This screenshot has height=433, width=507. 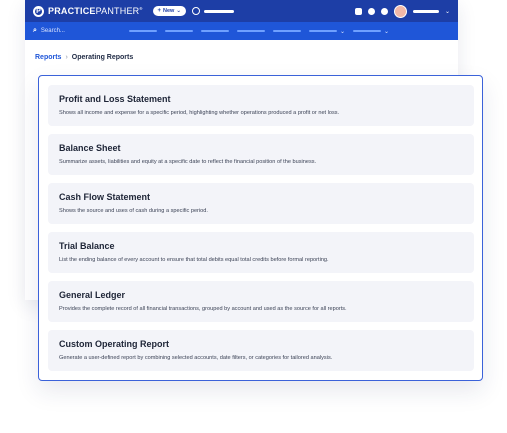 What do you see at coordinates (48, 57) in the screenshot?
I see `breadcrumb-reports-link: Reports` at bounding box center [48, 57].